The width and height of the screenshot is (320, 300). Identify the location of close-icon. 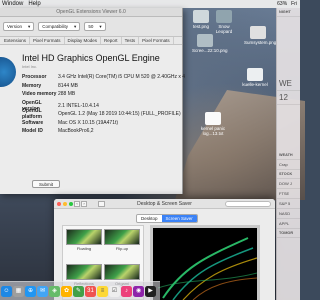
(59, 204).